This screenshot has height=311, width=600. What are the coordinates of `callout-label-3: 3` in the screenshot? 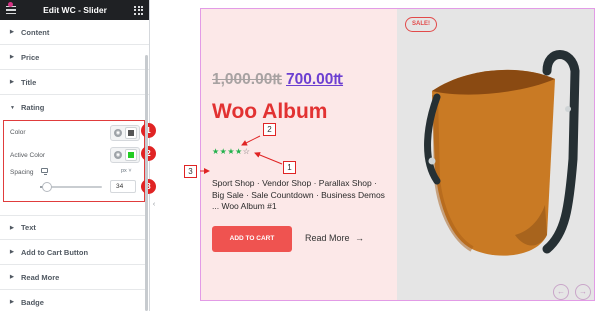 It's located at (190, 171).